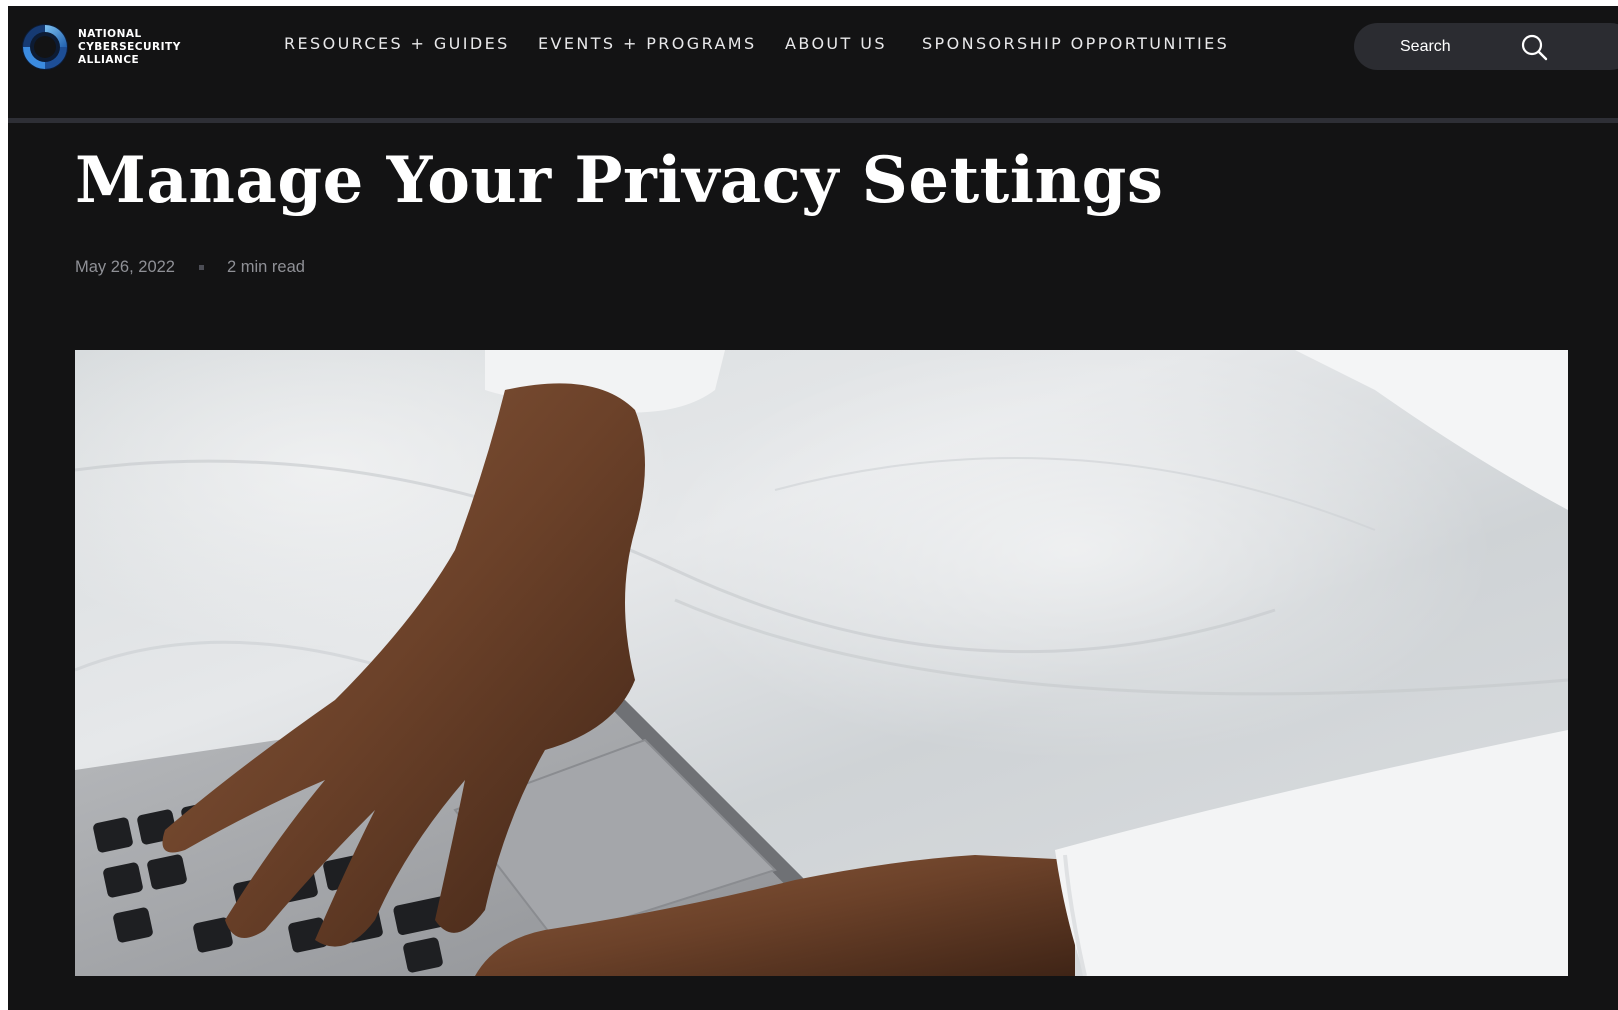  Describe the element at coordinates (45, 47) in the screenshot. I see `logo-icon` at that location.